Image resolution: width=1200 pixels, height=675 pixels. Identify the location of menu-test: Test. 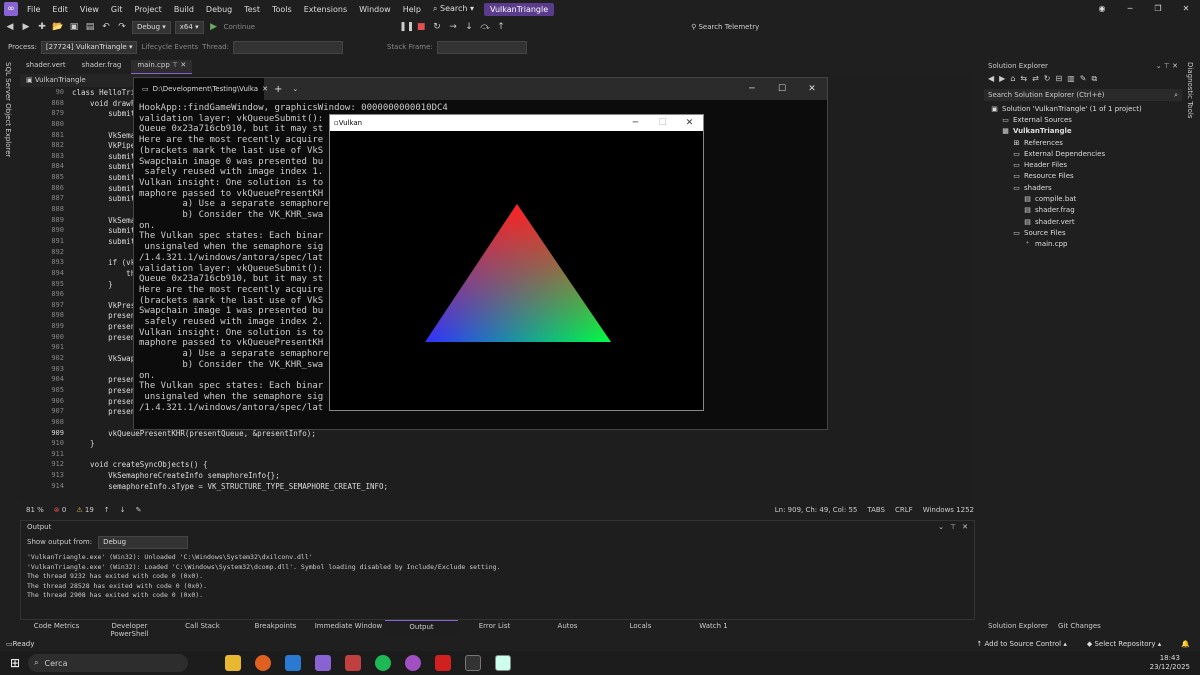
(252, 9).